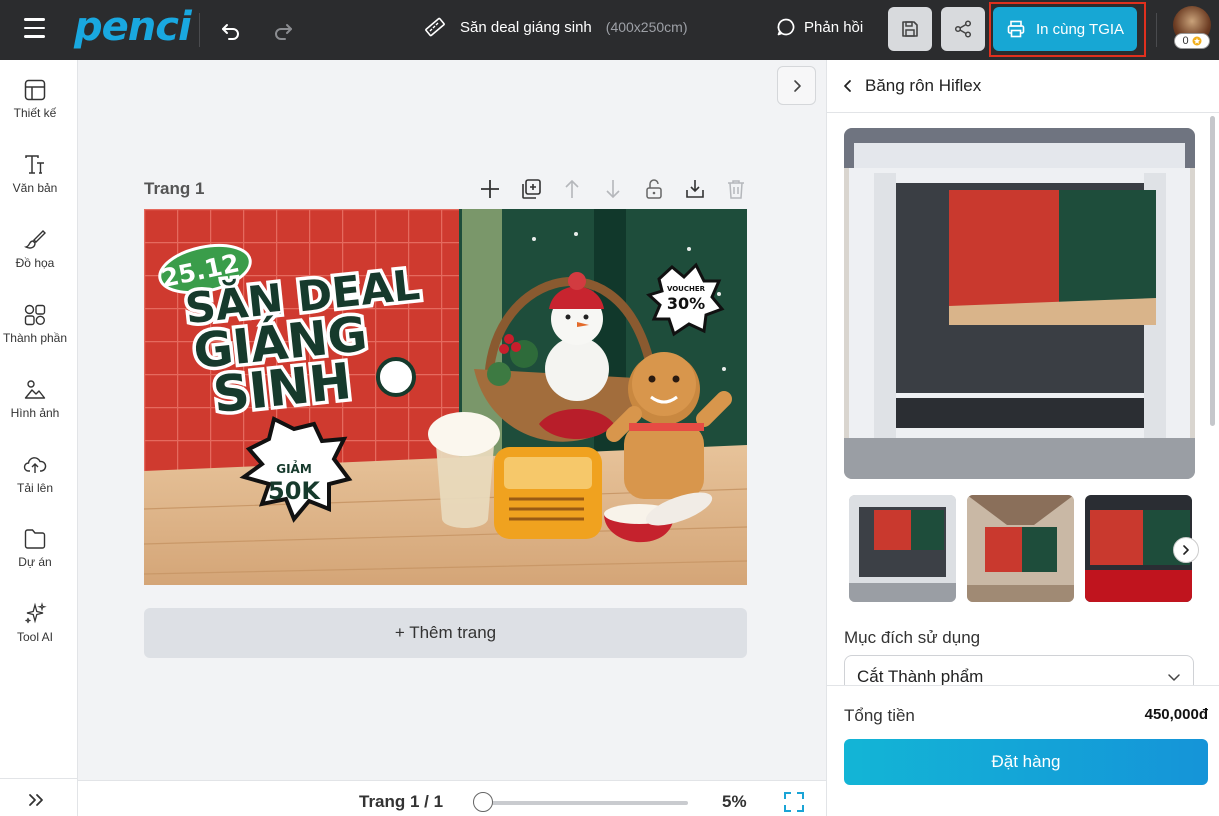 This screenshot has height=816, width=1219. I want to click on shapes-icon, so click(35, 315).